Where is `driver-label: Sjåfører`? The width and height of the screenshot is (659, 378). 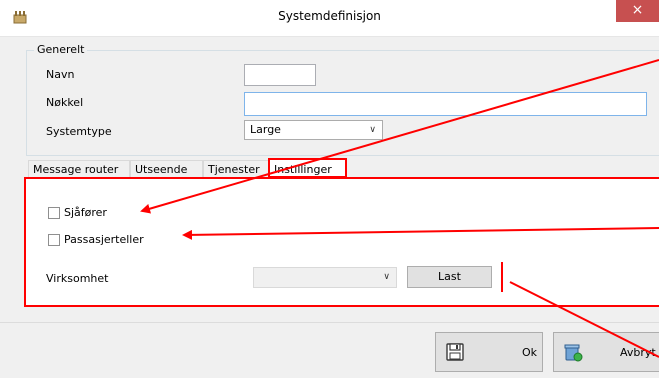
driver-label: Sjåfører is located at coordinates (85, 212).